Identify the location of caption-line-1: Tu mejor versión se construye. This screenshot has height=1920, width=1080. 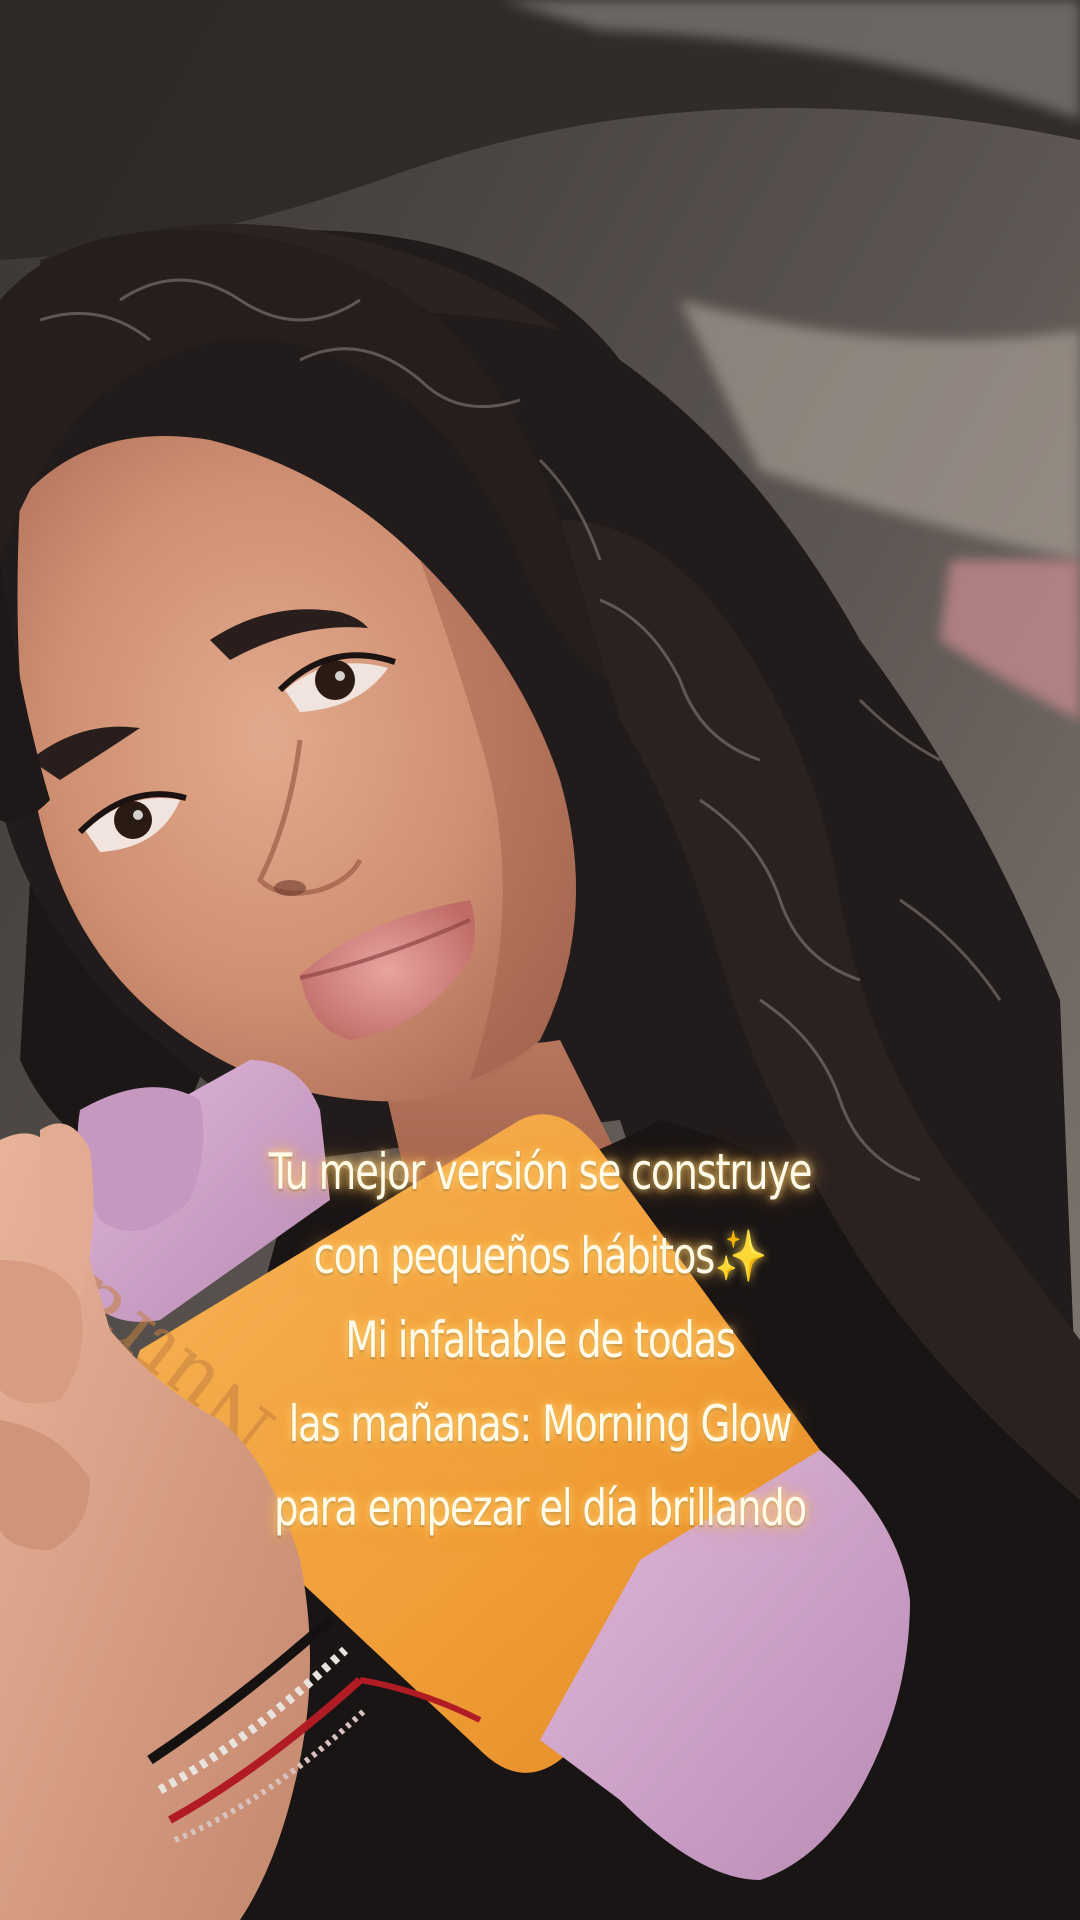
(540, 1172).